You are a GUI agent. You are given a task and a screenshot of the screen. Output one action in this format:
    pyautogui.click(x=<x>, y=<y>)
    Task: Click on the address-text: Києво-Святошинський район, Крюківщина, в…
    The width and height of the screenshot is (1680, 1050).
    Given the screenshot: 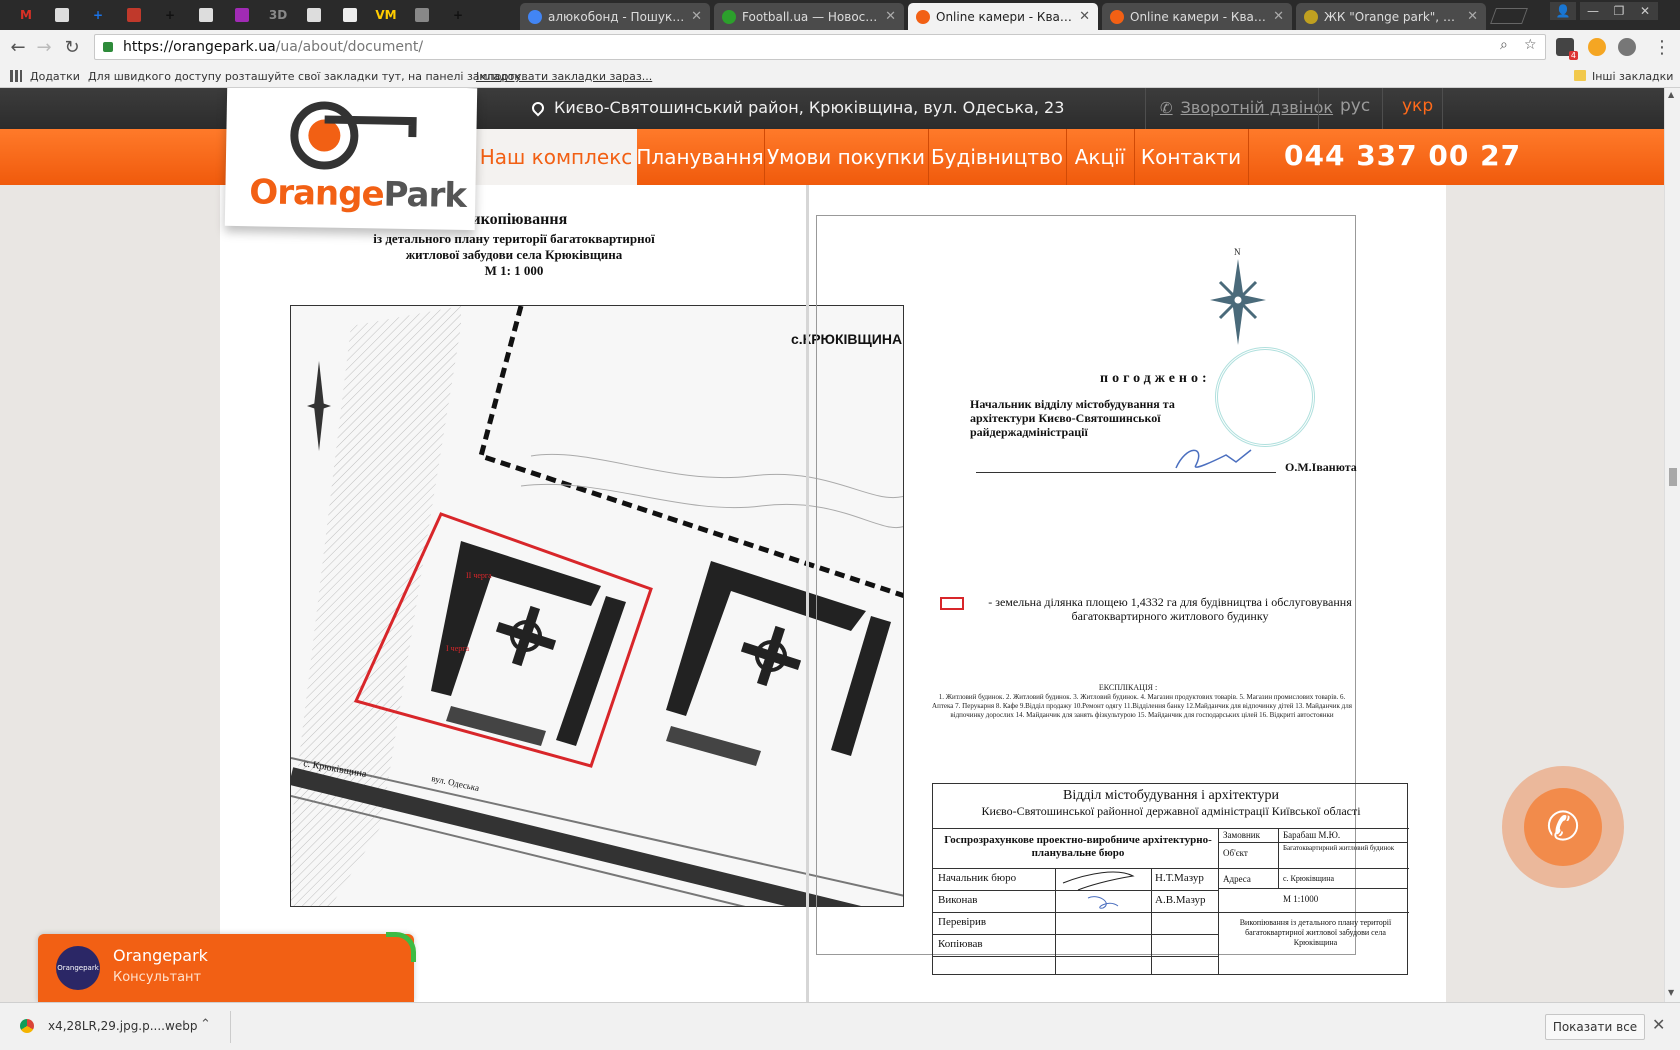 What is the action you would take?
    pyautogui.click(x=809, y=107)
    